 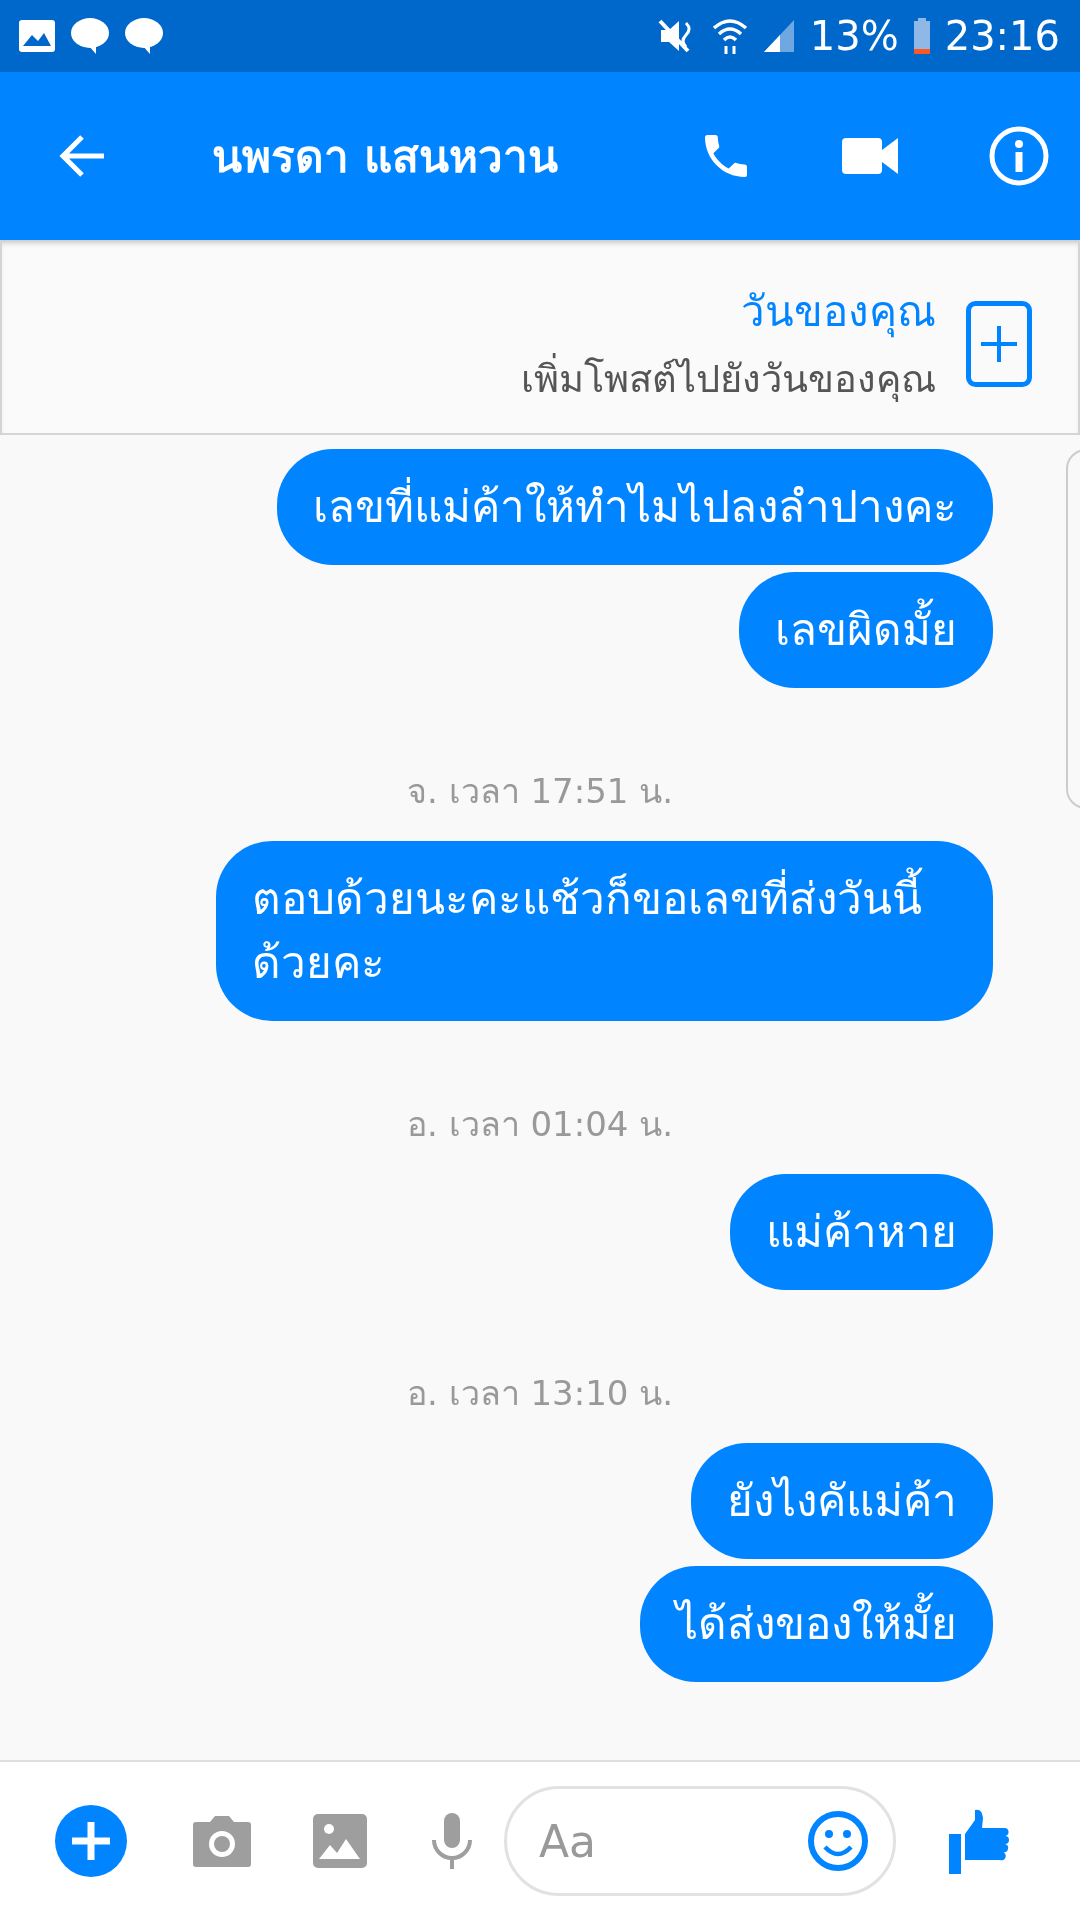 What do you see at coordinates (842, 1501) in the screenshot?
I see `message-bubble: ยังไงคัแม่ค้า` at bounding box center [842, 1501].